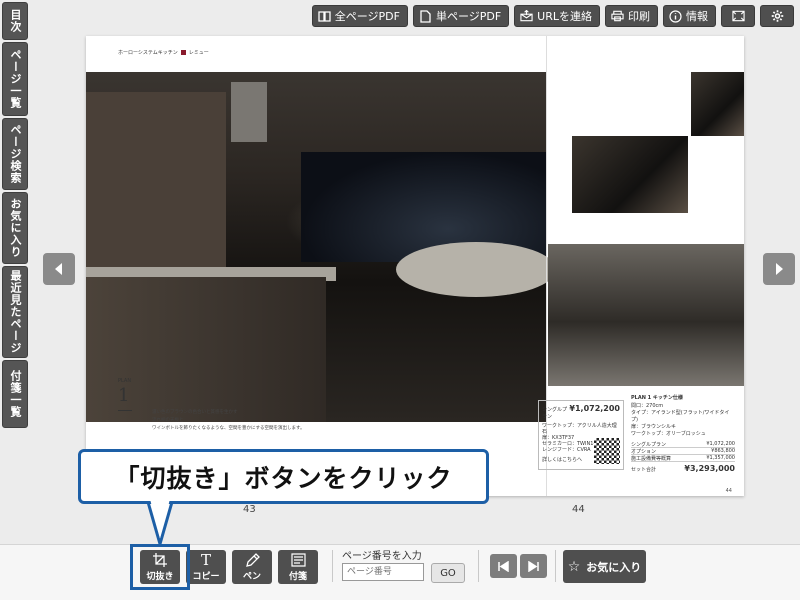 The image size is (800, 600). What do you see at coordinates (579, 429) in the screenshot?
I see `spec-line: ワークトップ：アクリル人造大理石` at bounding box center [579, 429].